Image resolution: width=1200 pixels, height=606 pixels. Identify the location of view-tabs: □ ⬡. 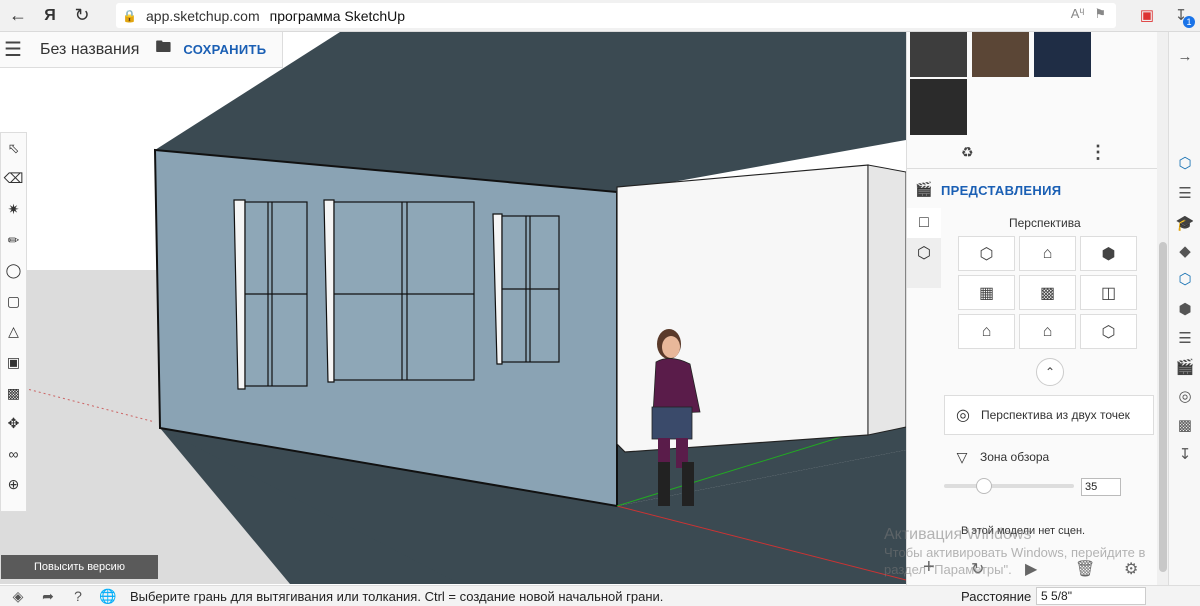
(924, 248).